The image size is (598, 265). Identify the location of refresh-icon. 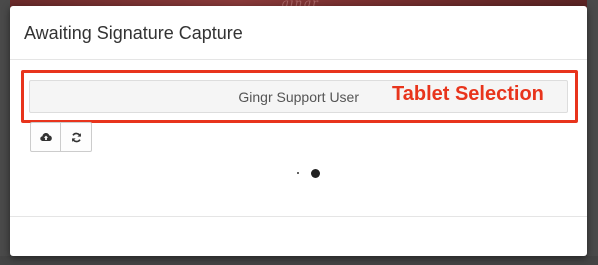
(76, 137).